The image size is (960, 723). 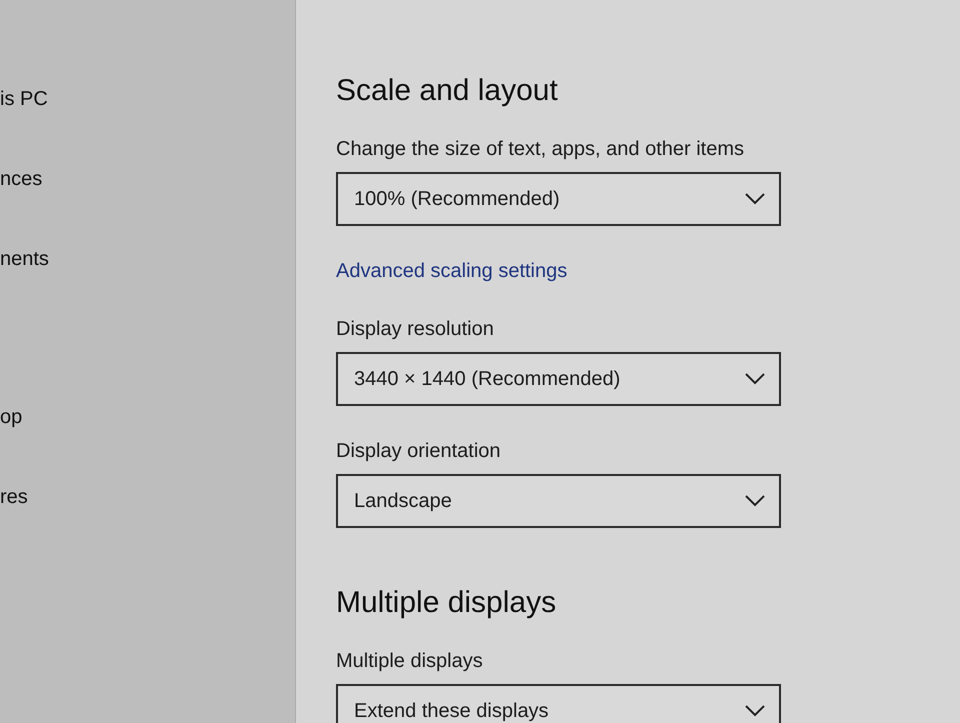 I want to click on dropdown: 100% (Recommended), so click(x=558, y=199).